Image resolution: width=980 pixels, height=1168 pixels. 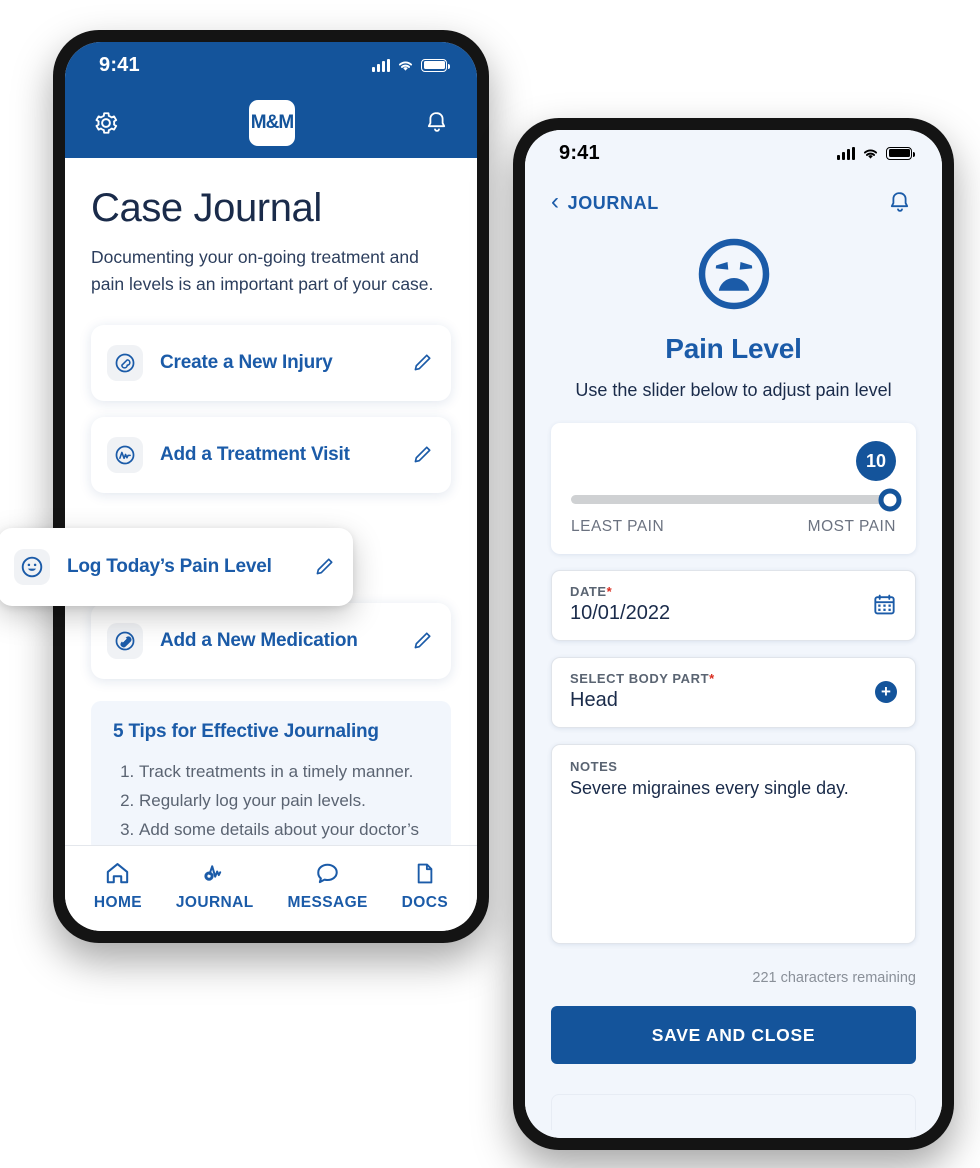 I want to click on date-field: DATE* 10/01/2022, so click(x=733, y=605).